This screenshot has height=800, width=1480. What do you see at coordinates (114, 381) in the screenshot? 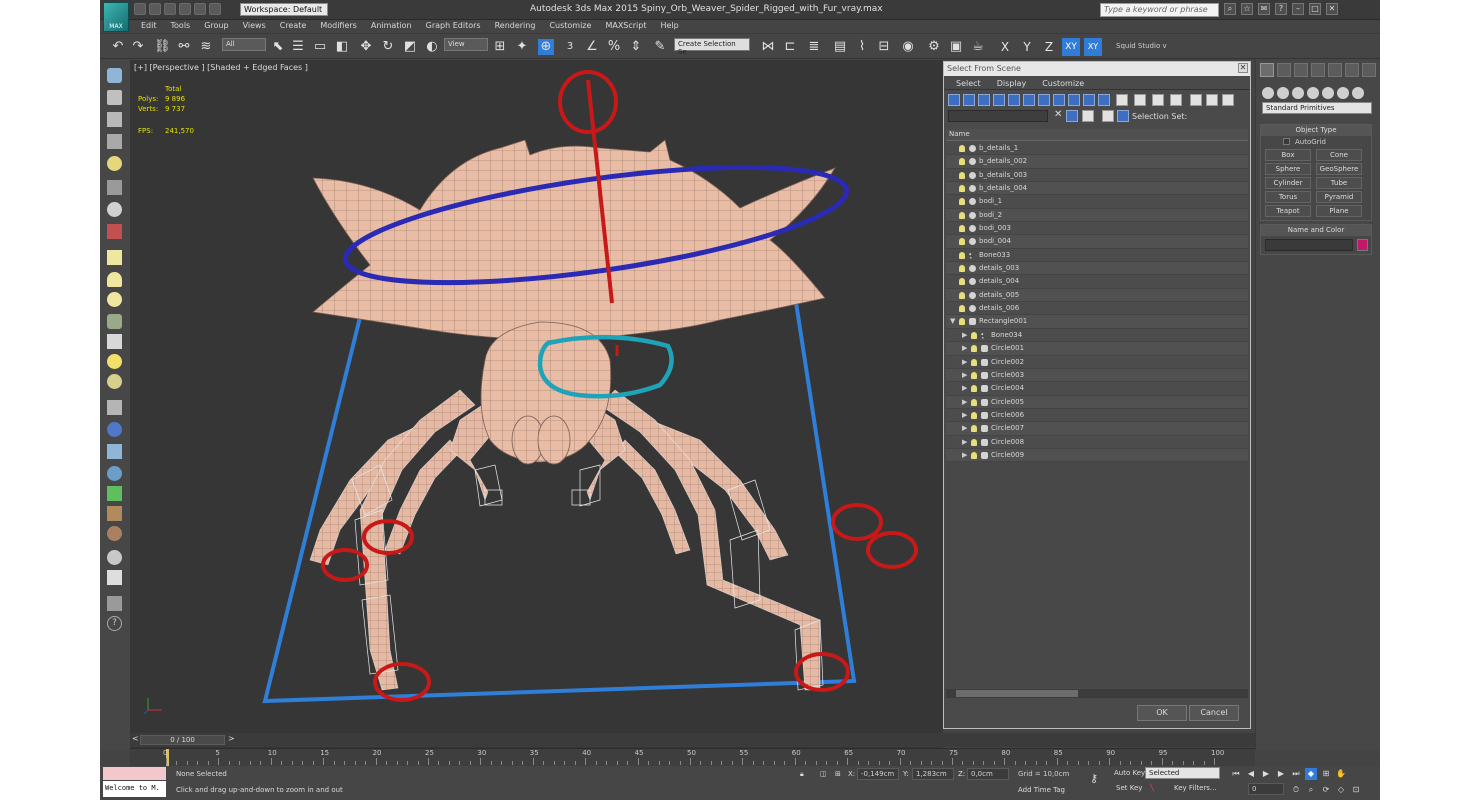
I see `ambient-icon` at bounding box center [114, 381].